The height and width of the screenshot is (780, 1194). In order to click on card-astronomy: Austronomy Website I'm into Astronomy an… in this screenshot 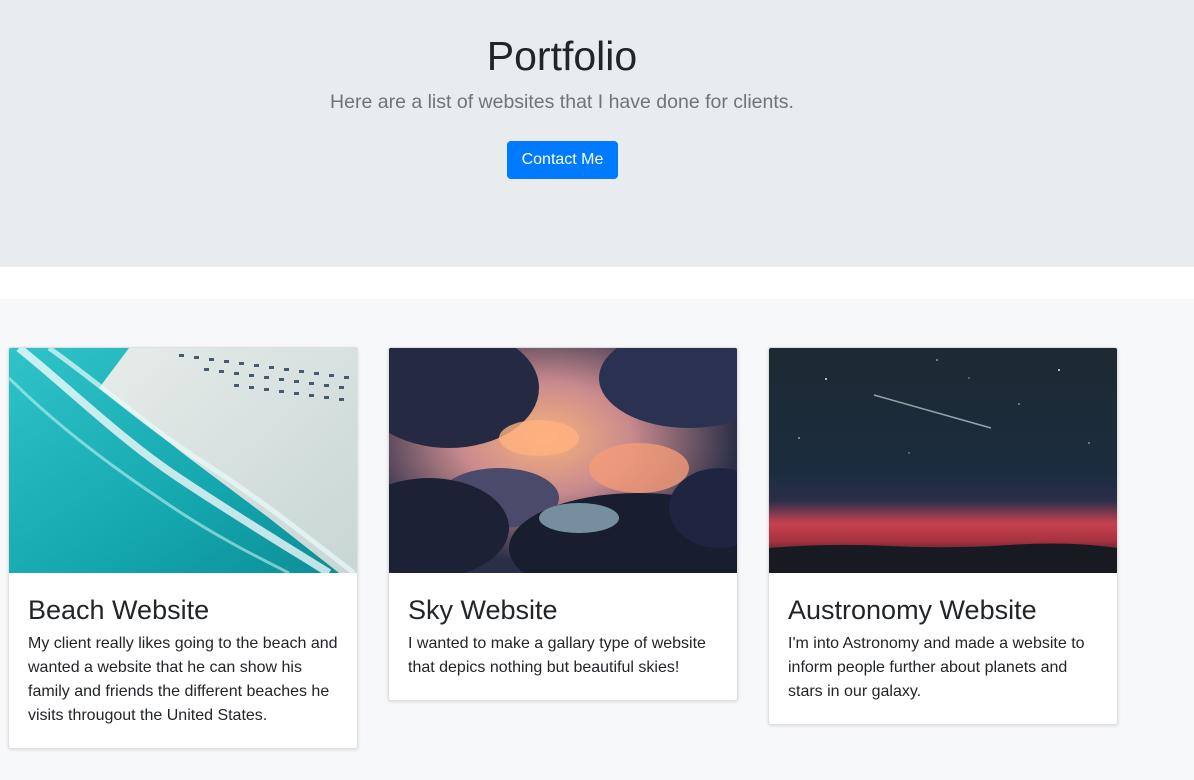, I will do `click(943, 536)`.